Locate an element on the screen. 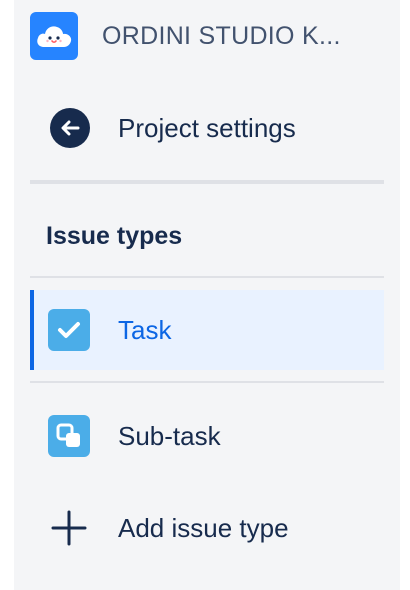  back-to-project-settings: Project settings is located at coordinates (200, 128).